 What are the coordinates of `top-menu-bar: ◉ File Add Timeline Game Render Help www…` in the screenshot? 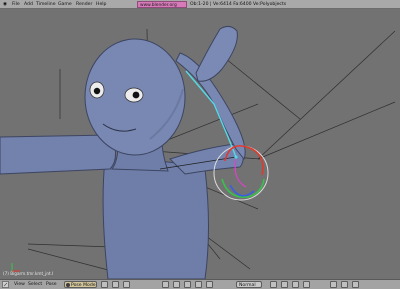 It's located at (200, 7).